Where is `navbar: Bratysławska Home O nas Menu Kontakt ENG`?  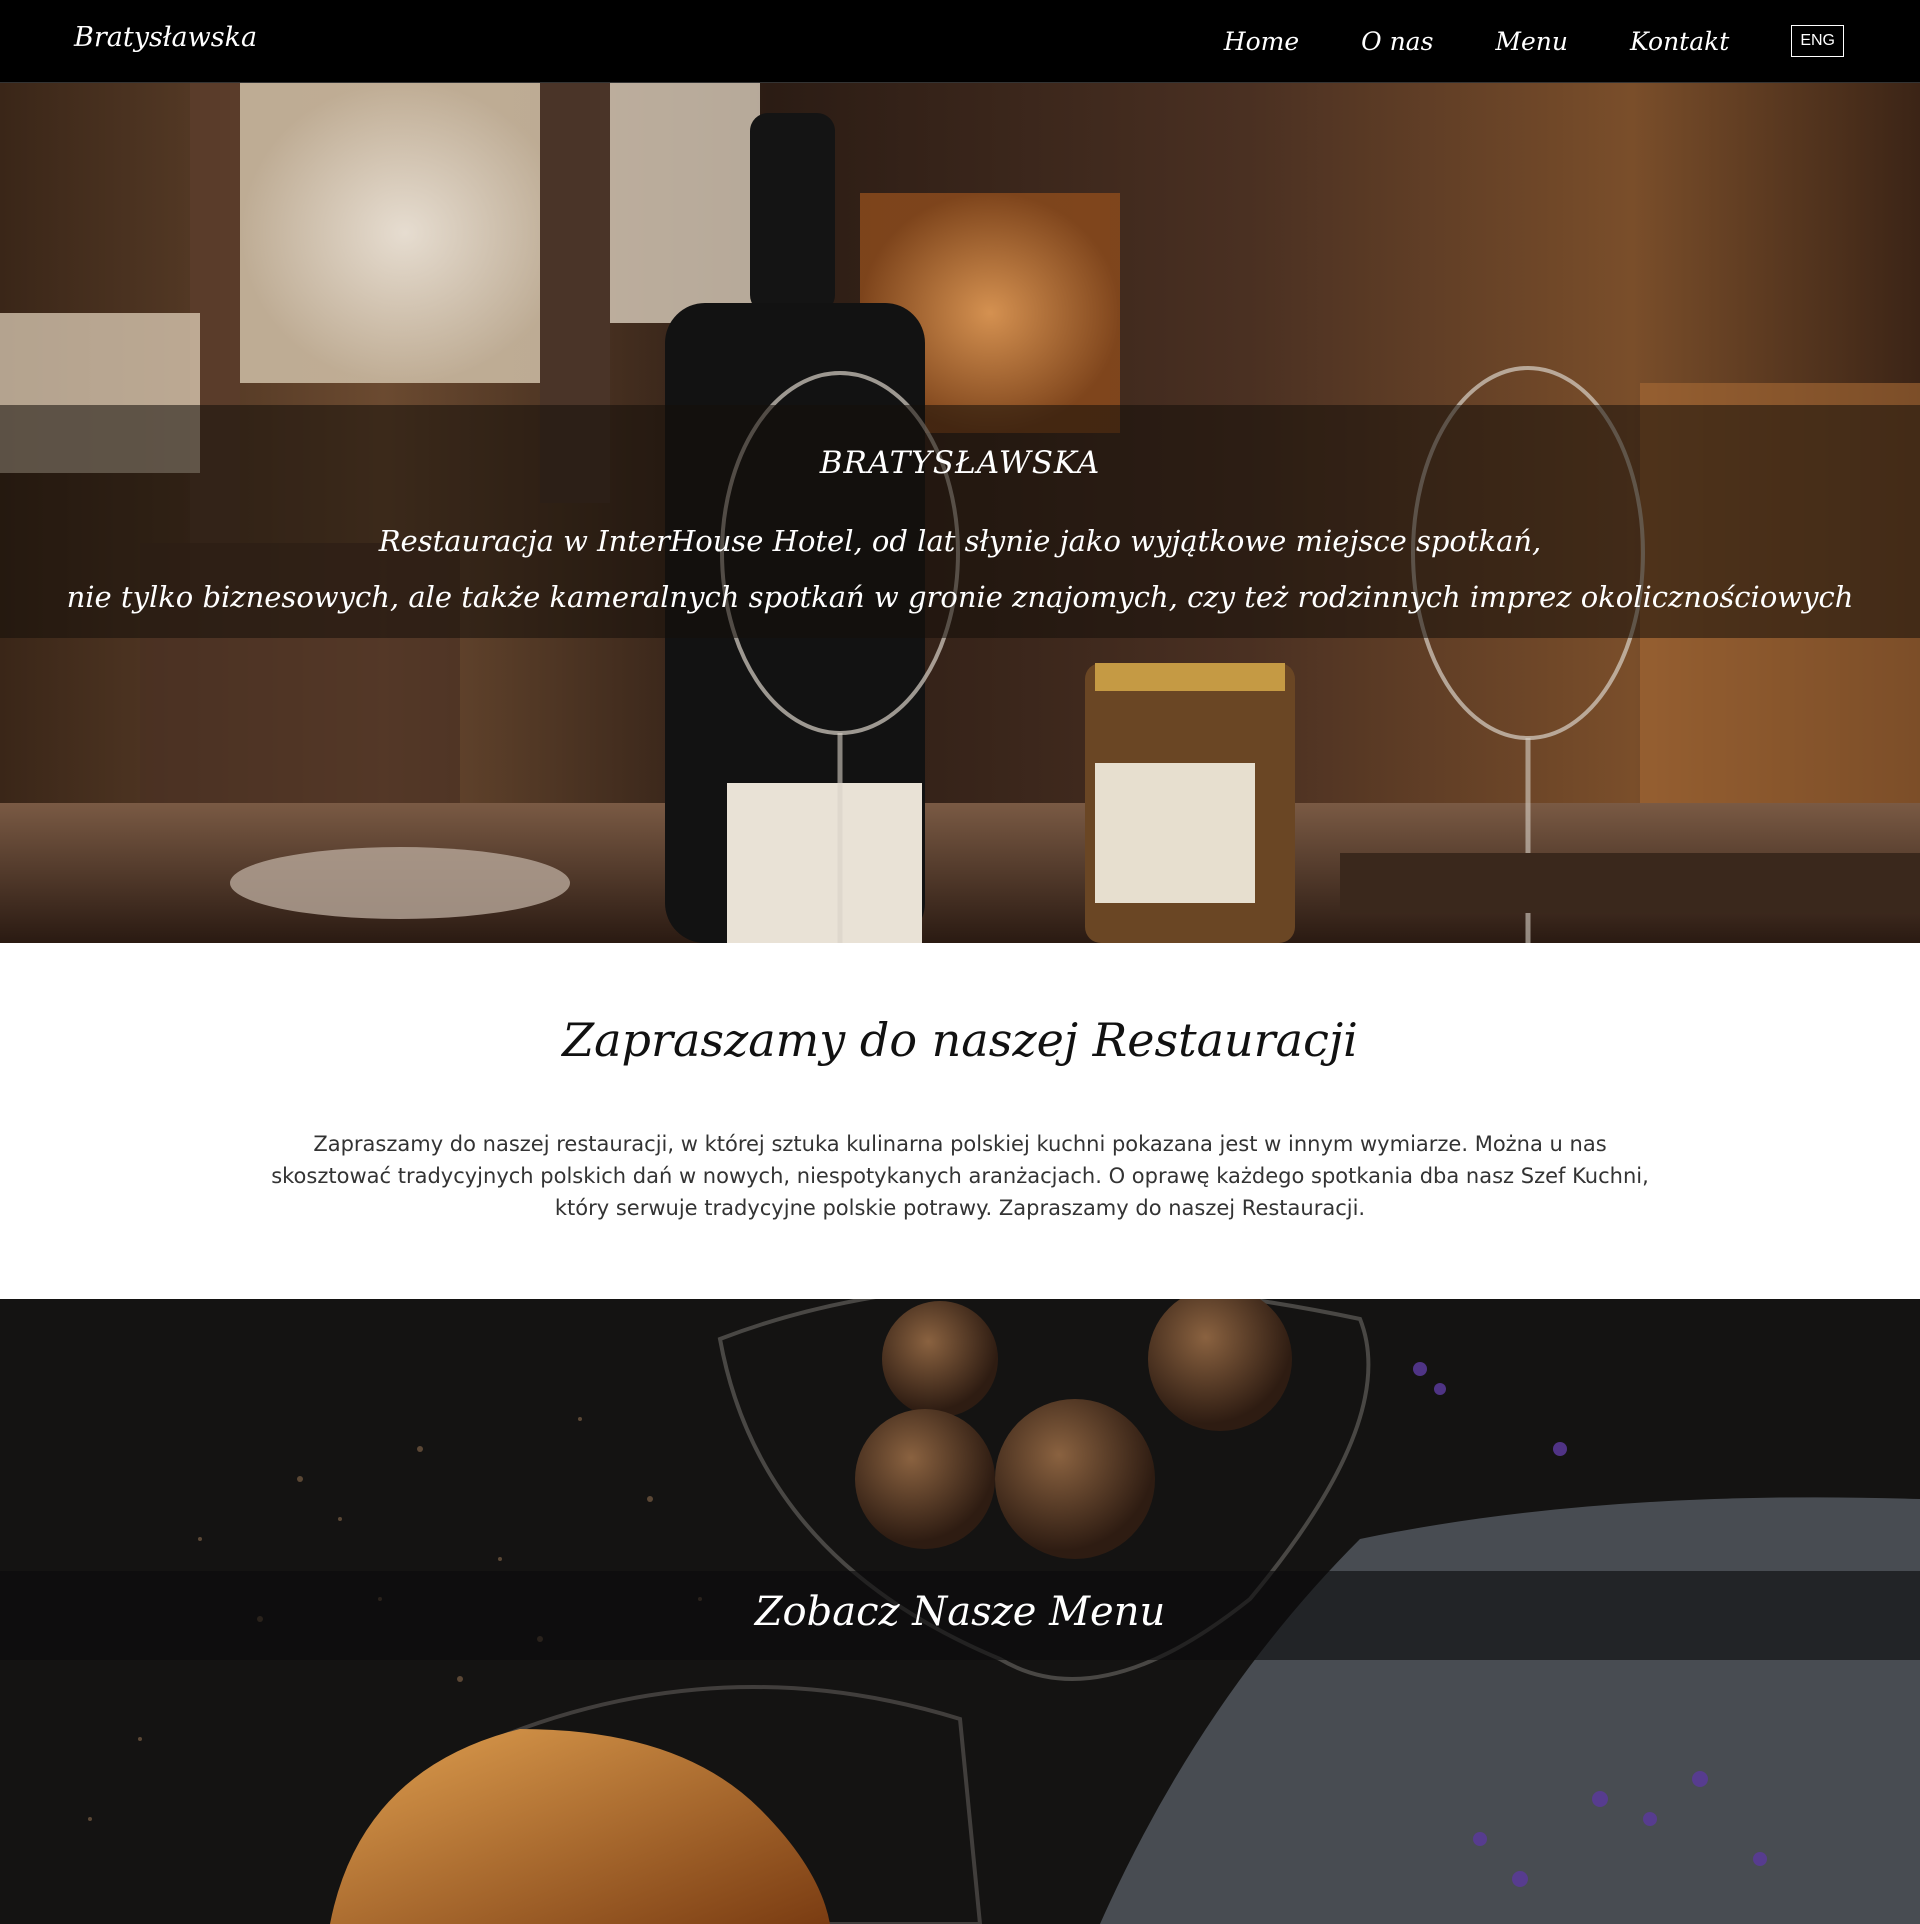
navbar: Bratysławska Home O nas Menu Kontakt ENG is located at coordinates (960, 41).